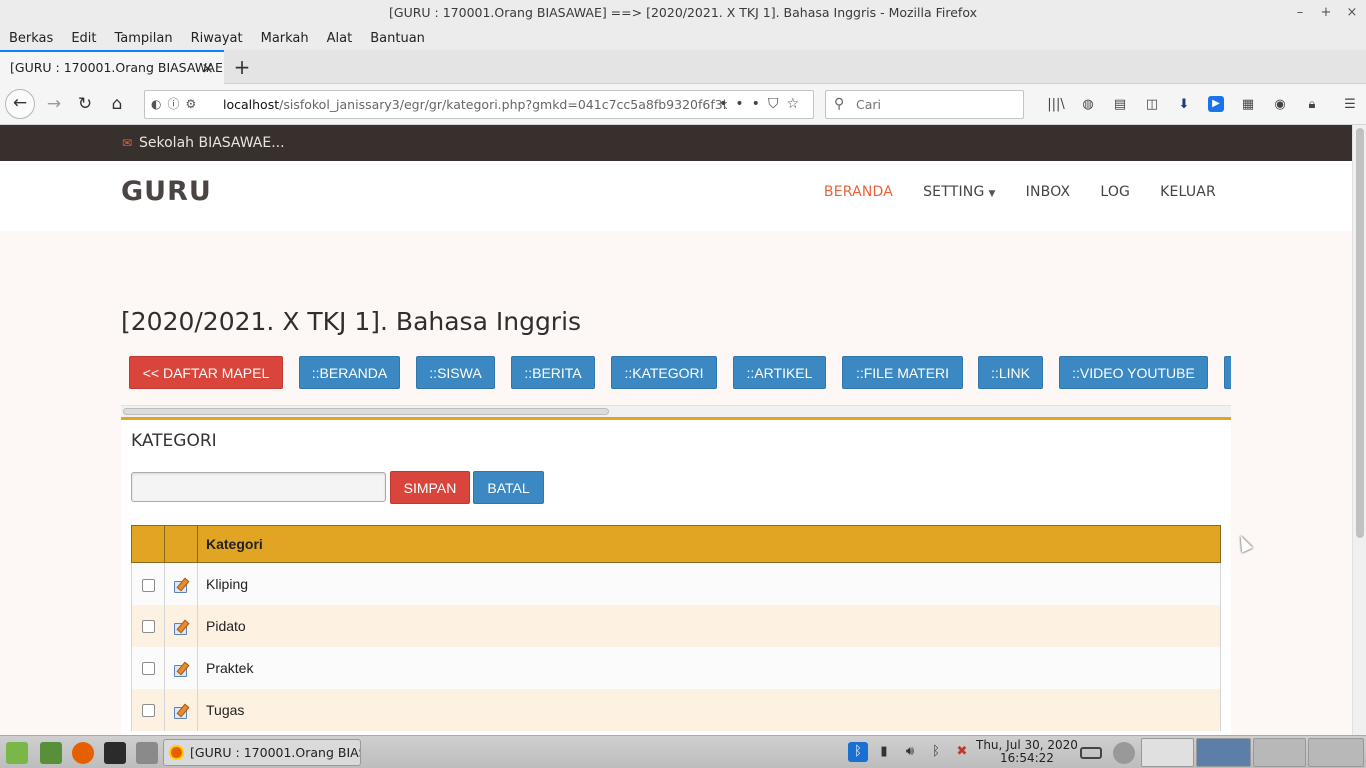 This screenshot has height=768, width=1366. I want to click on nav-log: LOG, so click(1115, 192).